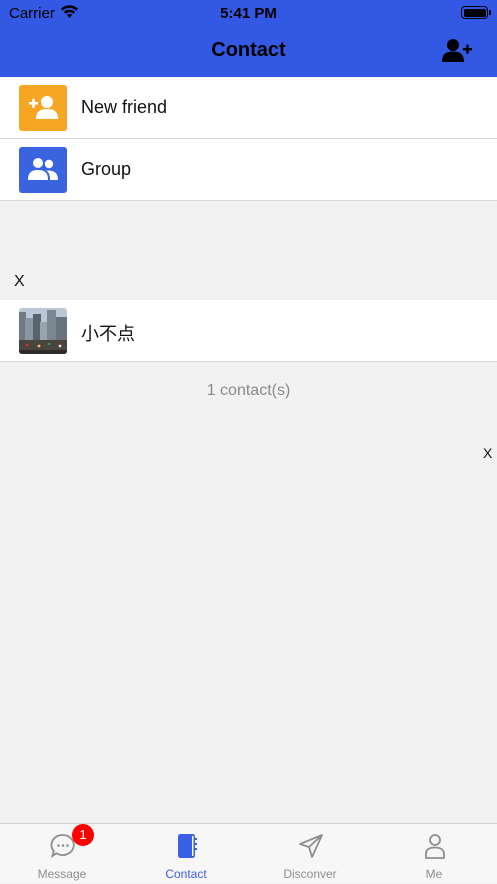 The width and height of the screenshot is (497, 884). Describe the element at coordinates (124, 107) in the screenshot. I see `new-friend-label: New friend` at that location.